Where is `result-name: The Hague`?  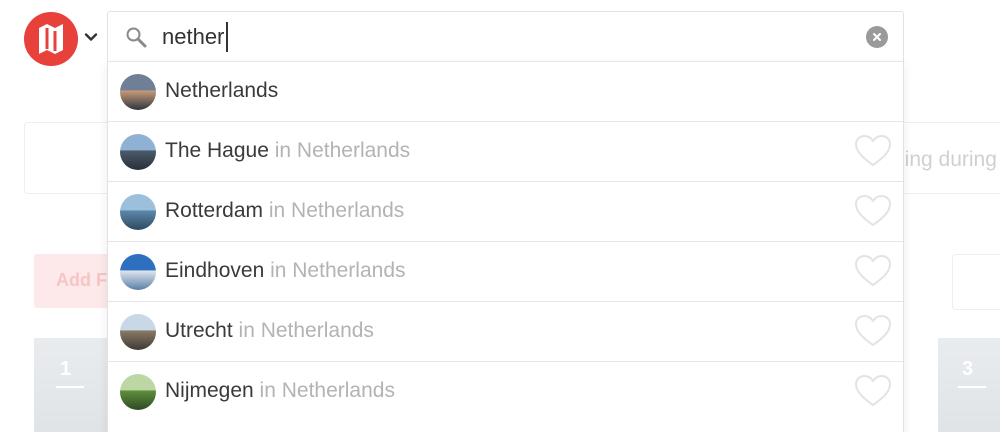 result-name: The Hague is located at coordinates (217, 150).